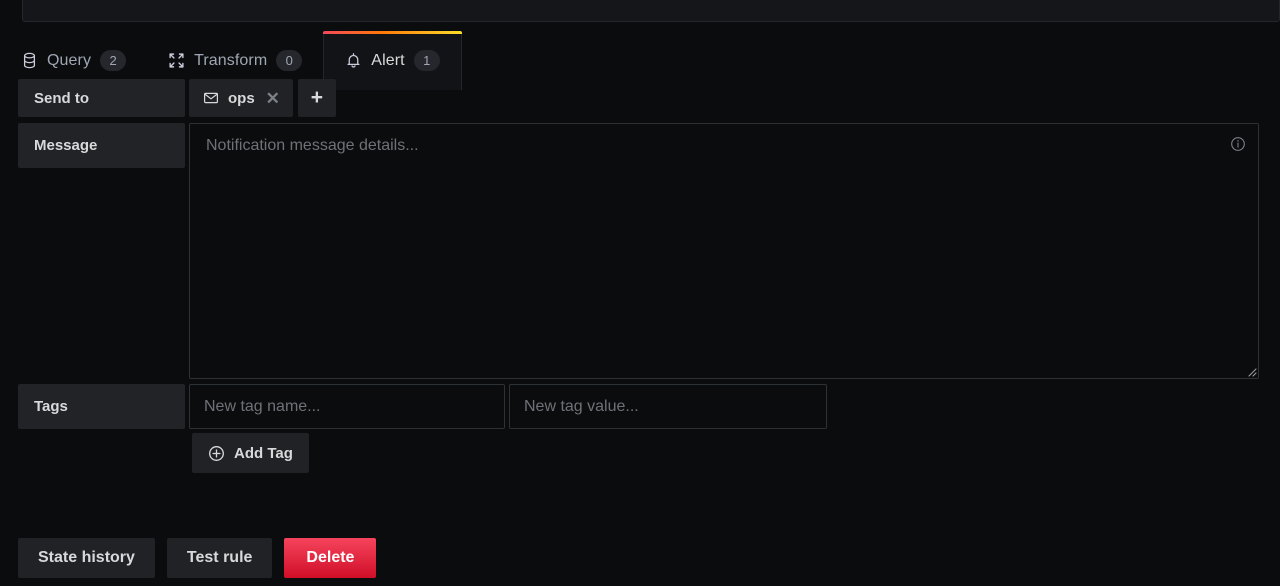 The height and width of the screenshot is (586, 1280). What do you see at coordinates (289, 60) in the screenshot?
I see `tab-transform-badge: 0` at bounding box center [289, 60].